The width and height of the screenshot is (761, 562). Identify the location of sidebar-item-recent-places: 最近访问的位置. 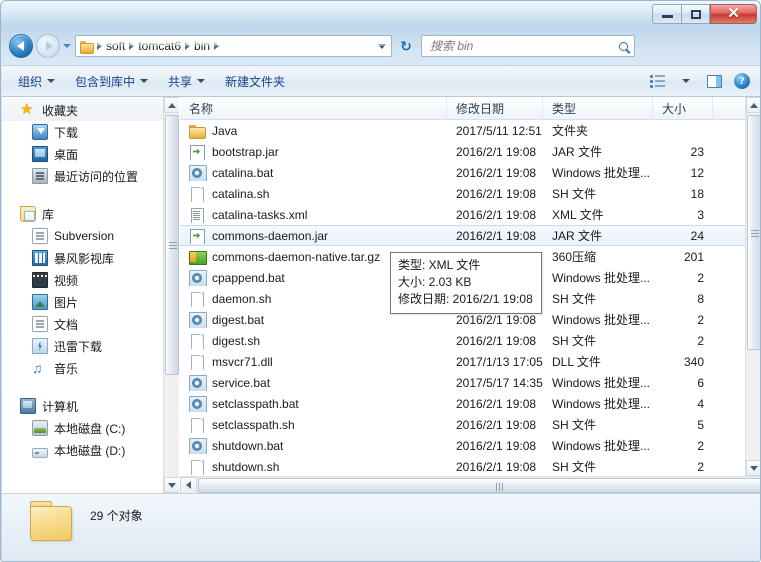
(90, 176).